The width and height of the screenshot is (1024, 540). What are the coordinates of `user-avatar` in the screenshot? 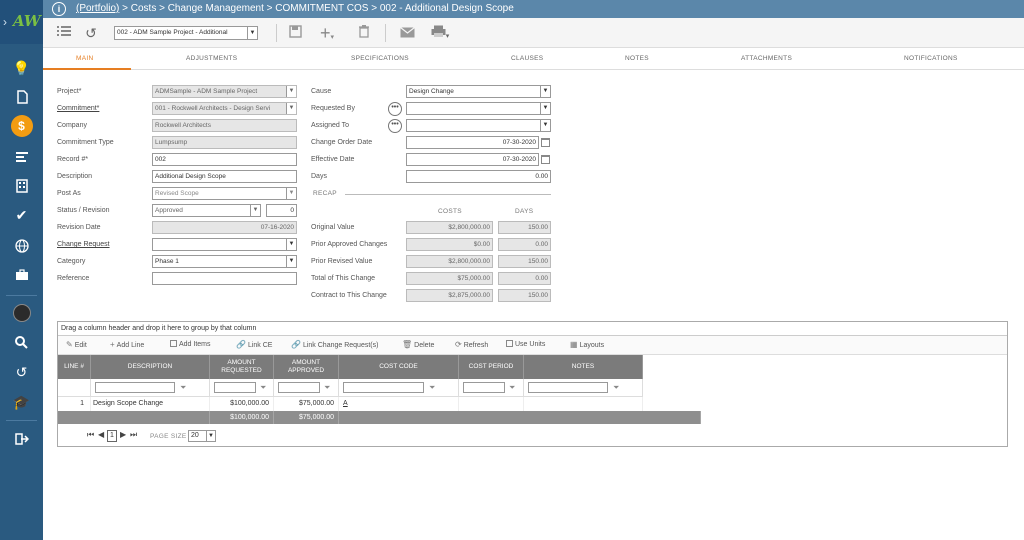 It's located at (21, 312).